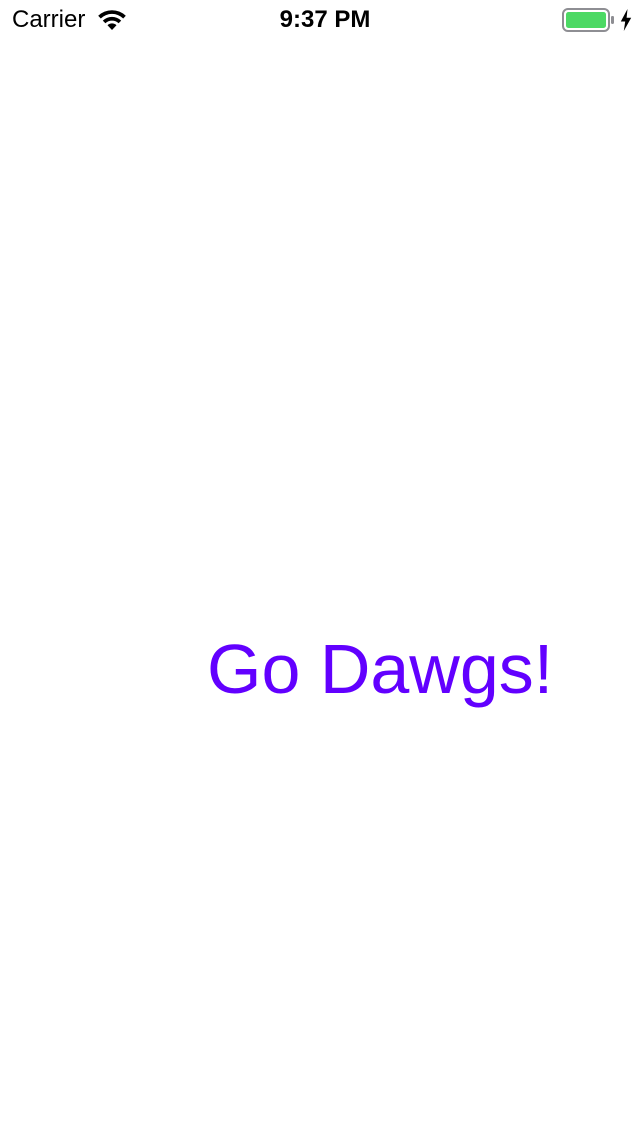 This screenshot has width=640, height=1136. I want to click on battery-icon, so click(588, 20).